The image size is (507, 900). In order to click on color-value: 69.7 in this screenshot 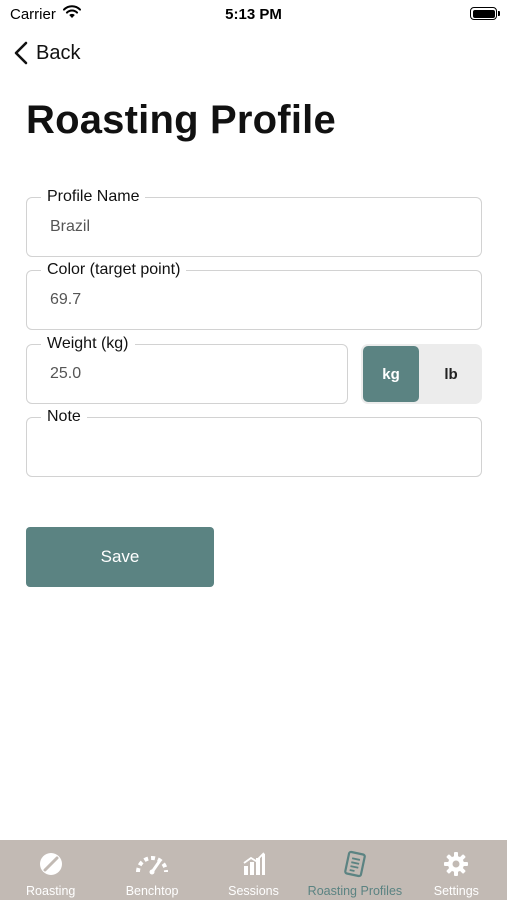, I will do `click(66, 299)`.